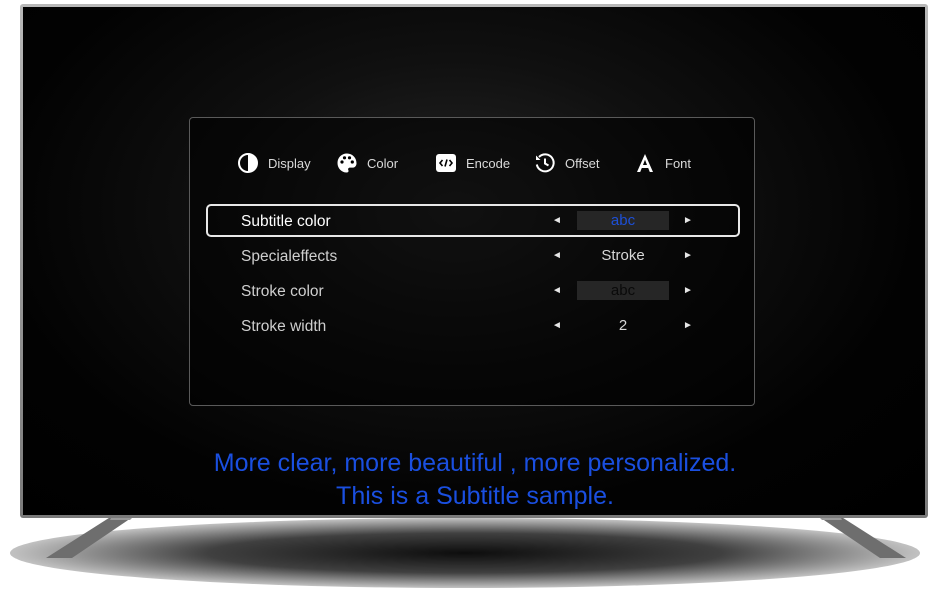 Image resolution: width=932 pixels, height=600 pixels. I want to click on tab-display: Display, so click(274, 163).